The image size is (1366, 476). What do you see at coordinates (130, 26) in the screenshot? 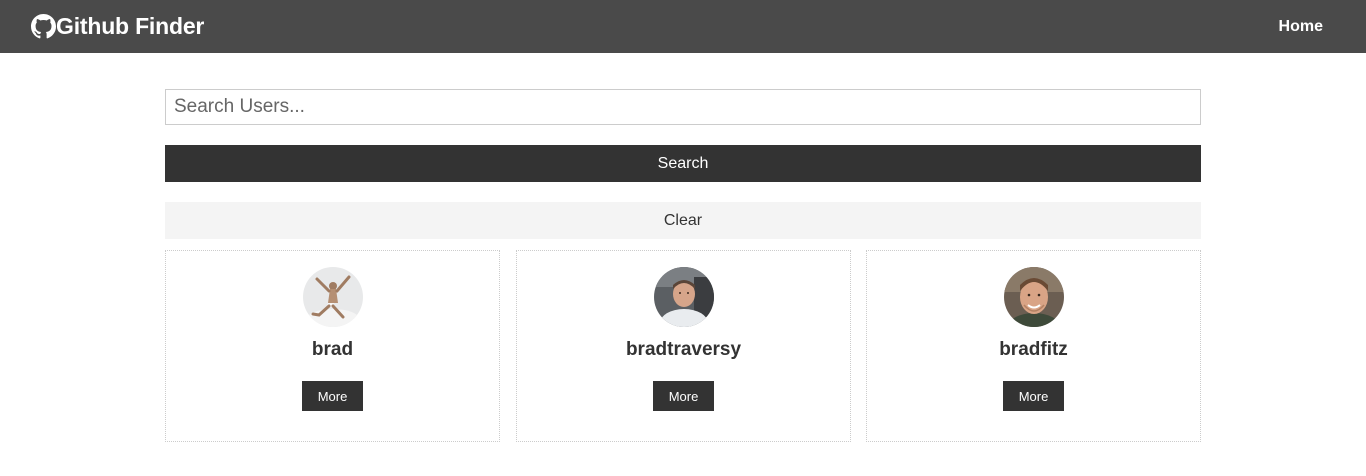
I see `app-title: Github Finder` at bounding box center [130, 26].